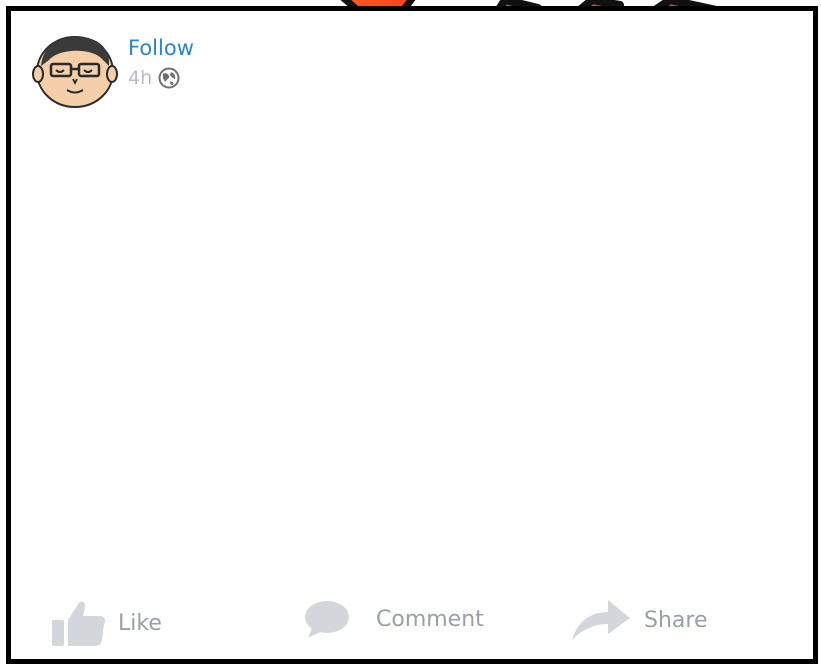  What do you see at coordinates (430, 619) in the screenshot?
I see `comment-label: Comment` at bounding box center [430, 619].